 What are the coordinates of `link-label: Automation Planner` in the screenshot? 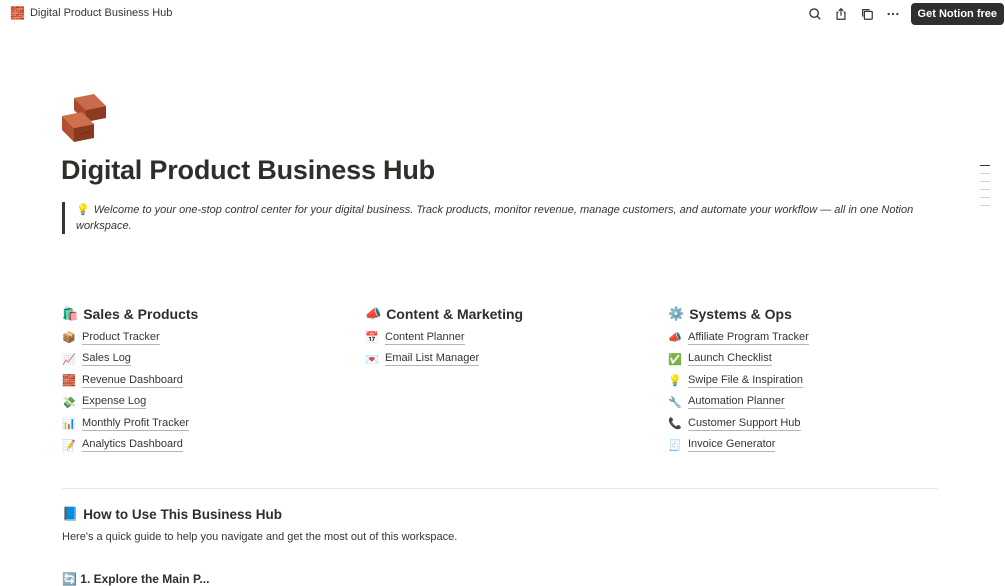 It's located at (736, 402).